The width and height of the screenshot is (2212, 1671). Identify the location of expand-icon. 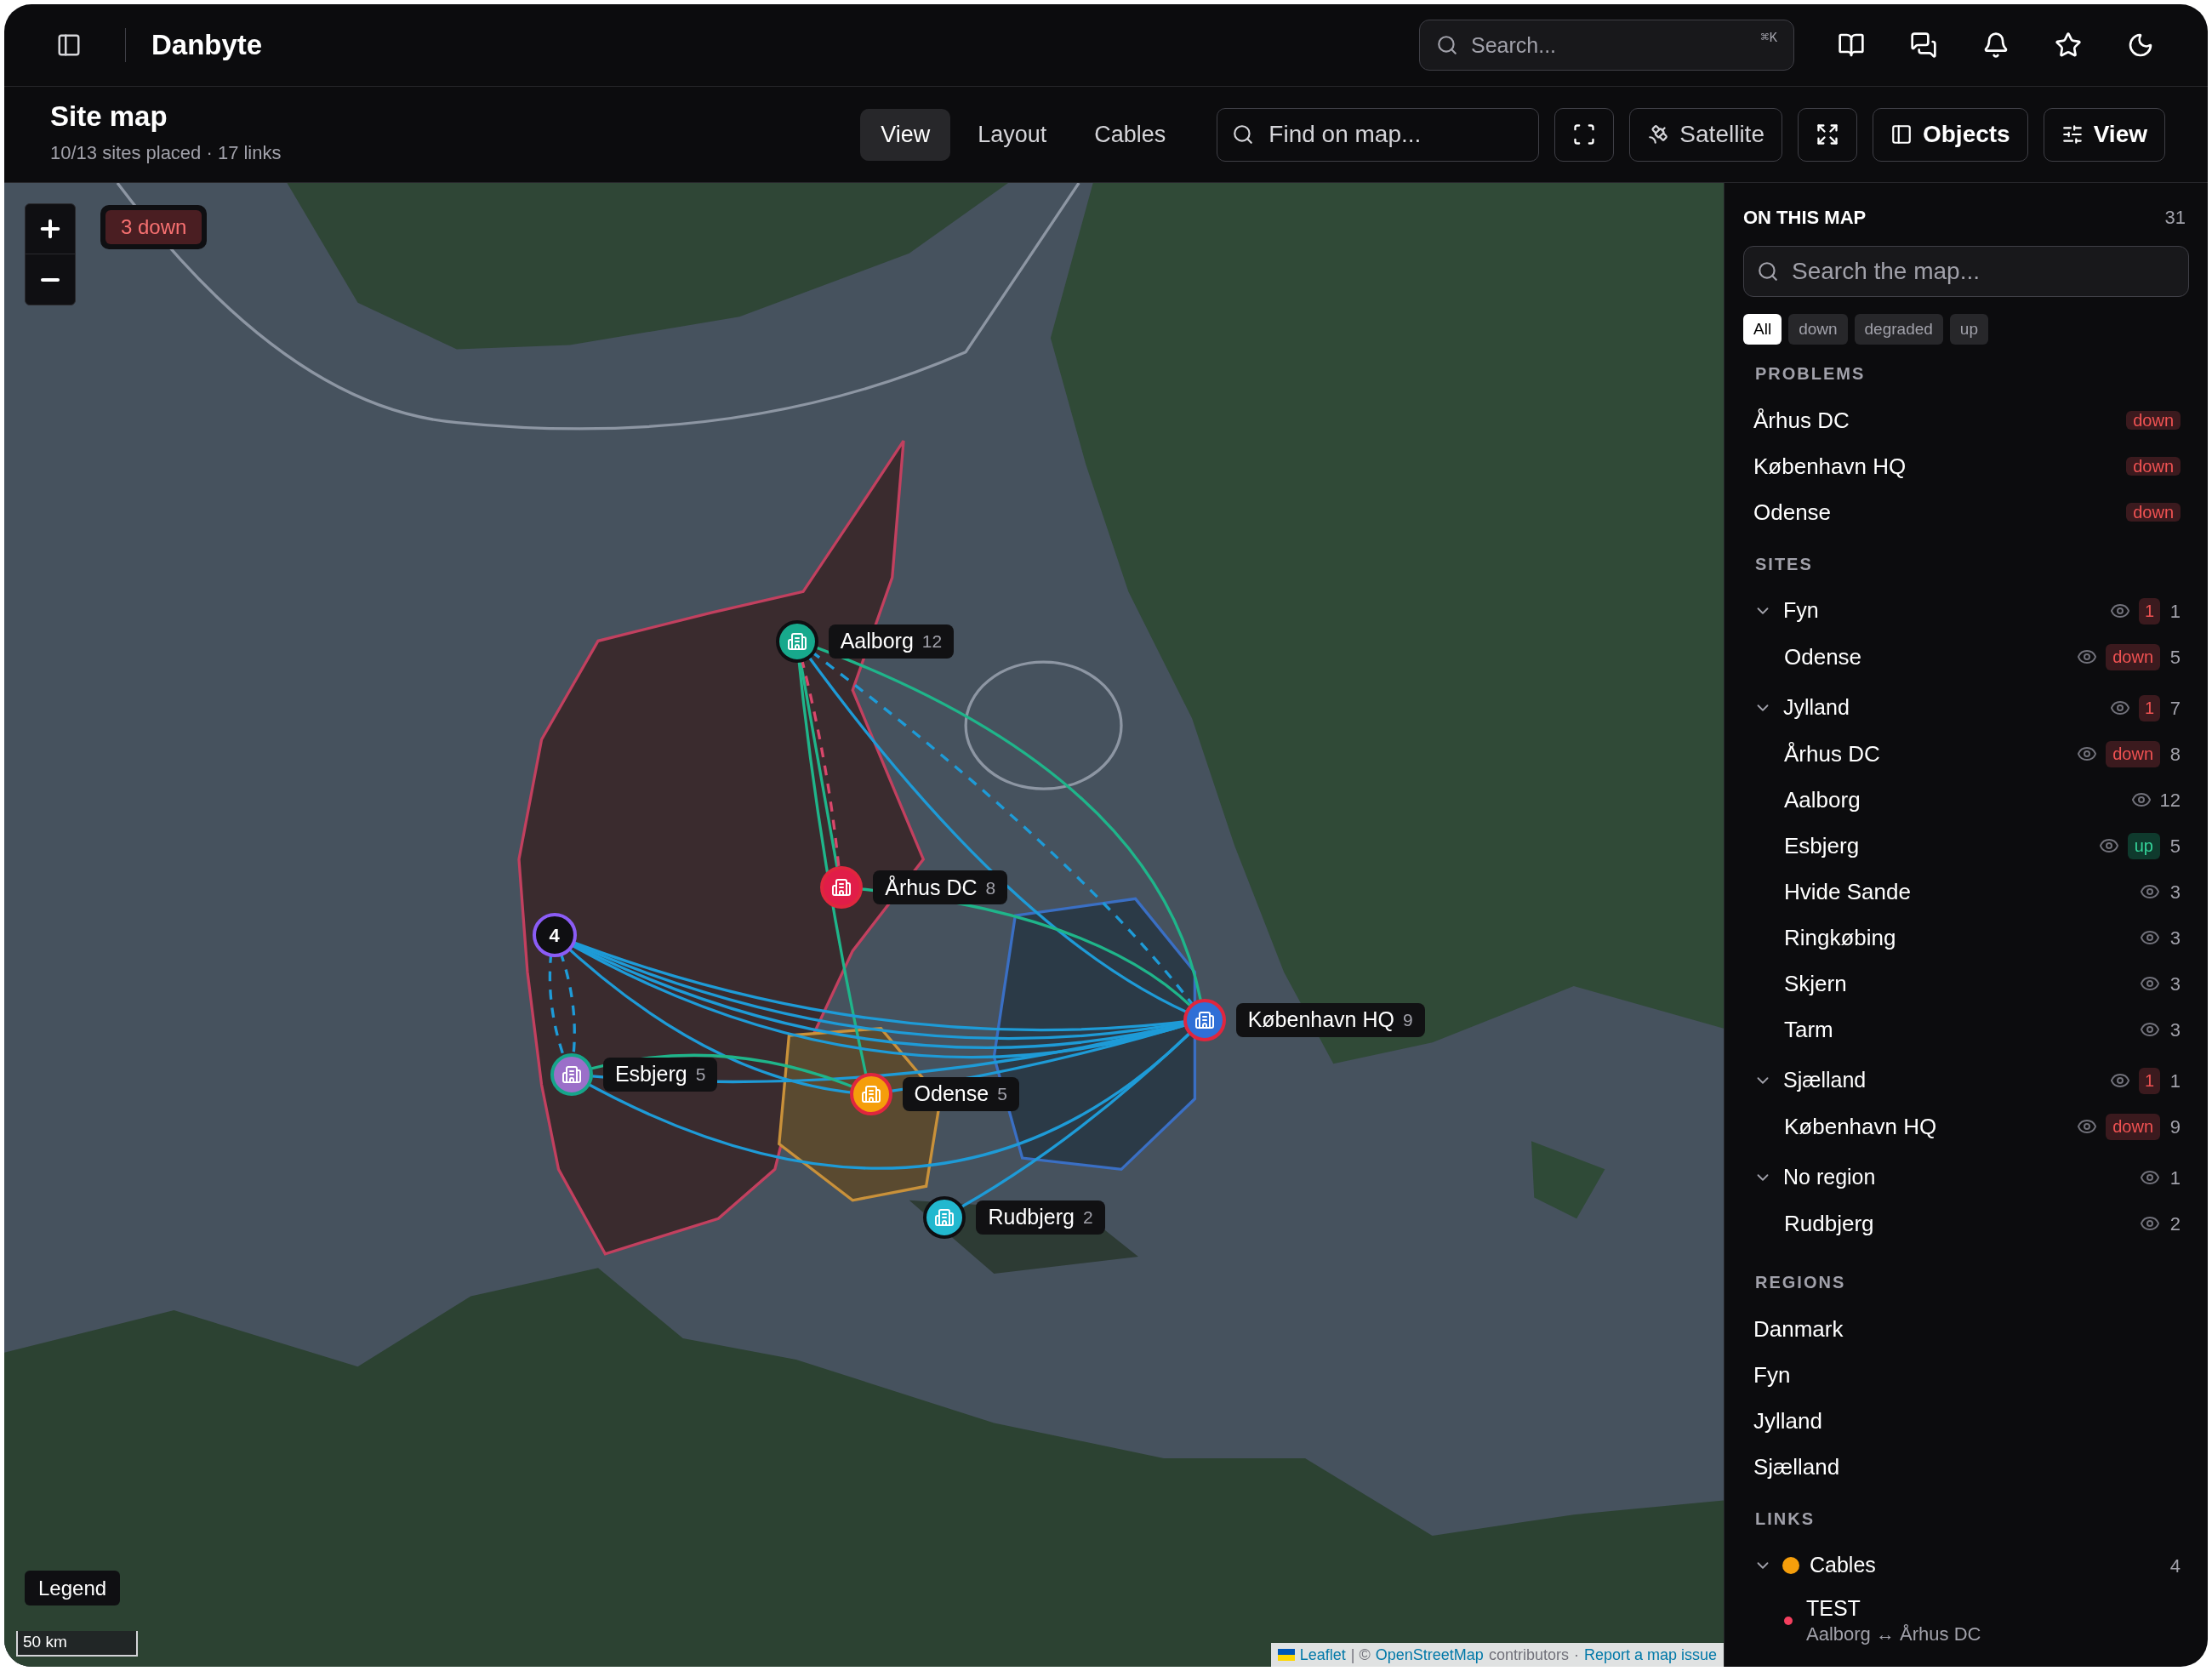
(1827, 134).